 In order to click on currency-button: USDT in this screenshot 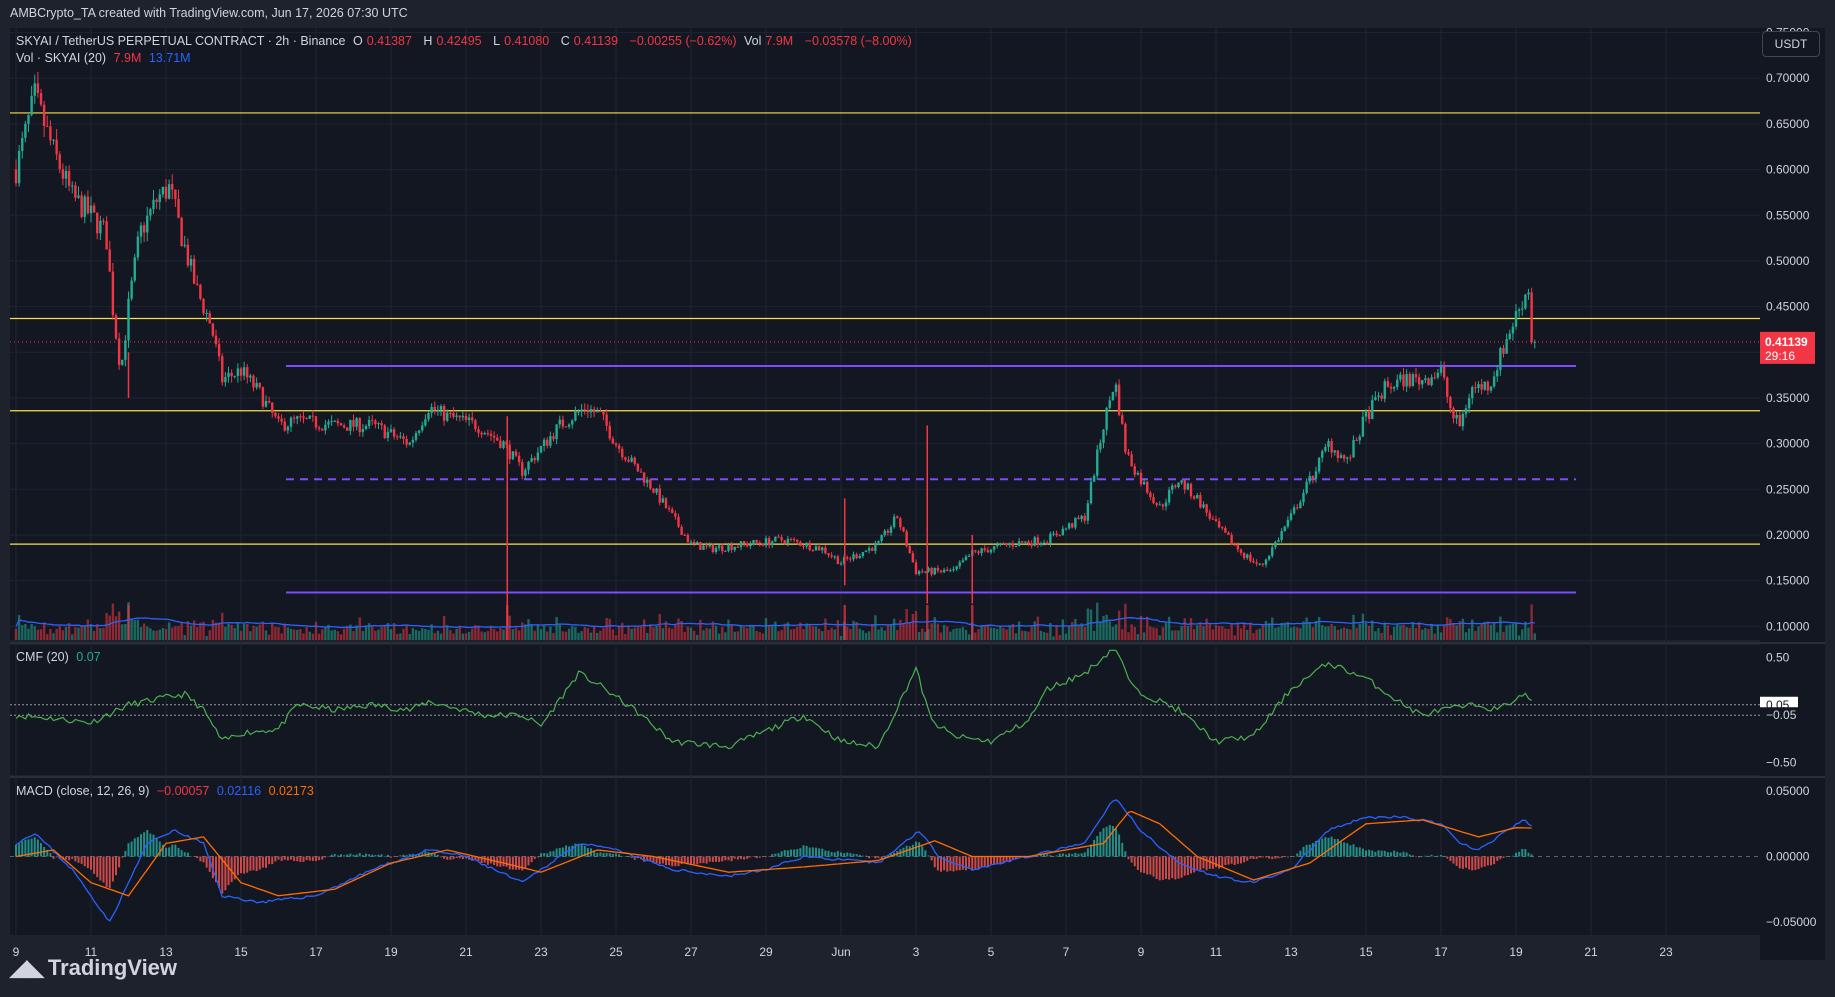, I will do `click(1791, 44)`.